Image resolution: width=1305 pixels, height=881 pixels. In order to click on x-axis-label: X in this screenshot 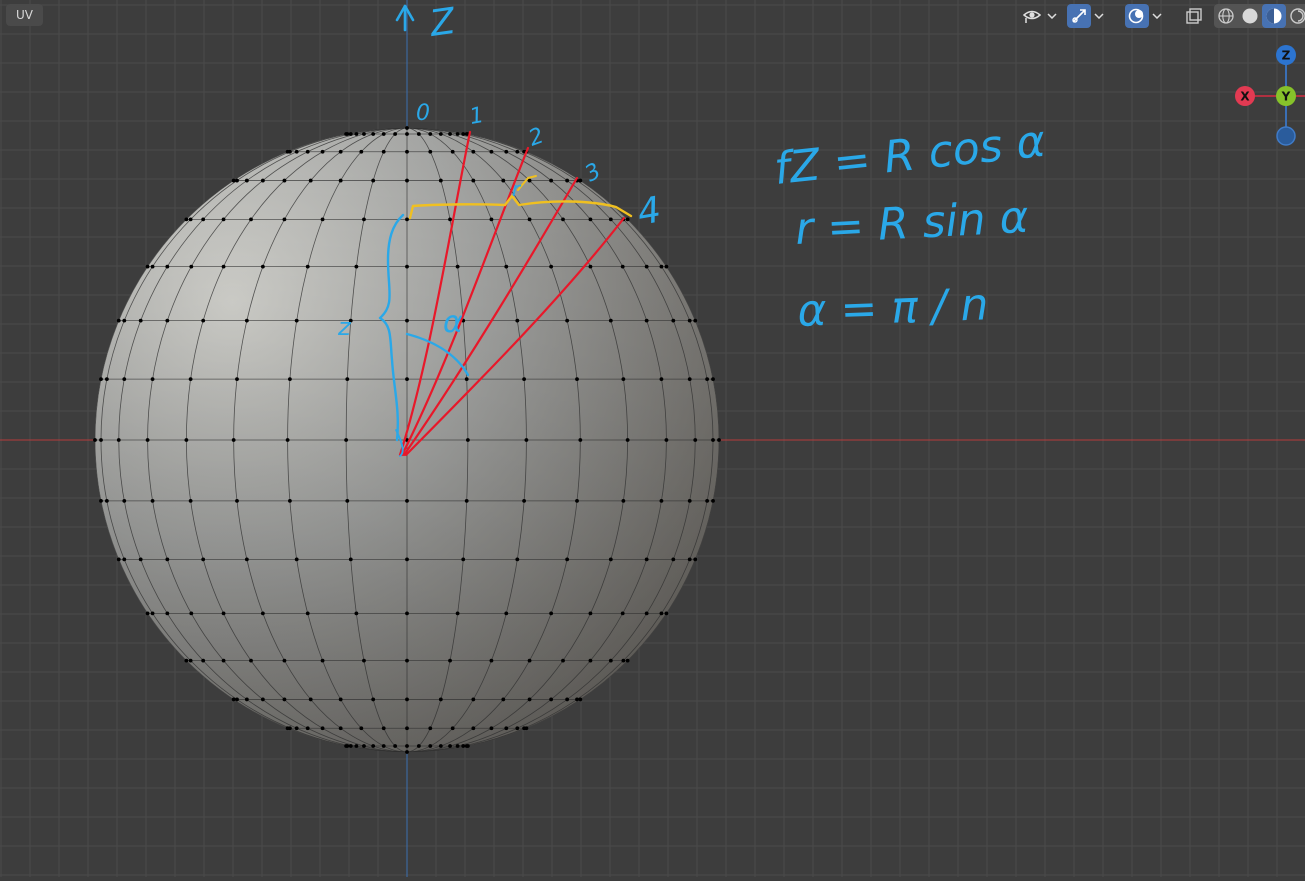, I will do `click(1245, 97)`.